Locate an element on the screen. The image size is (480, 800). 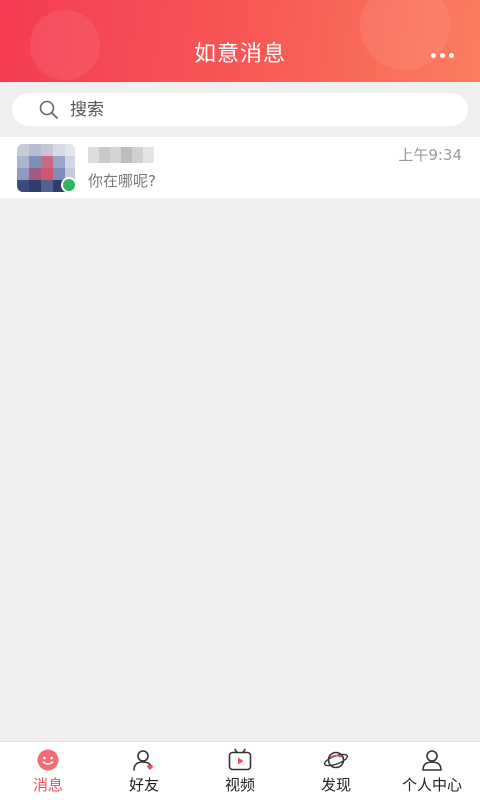
contact-name-redacted is located at coordinates (121, 155).